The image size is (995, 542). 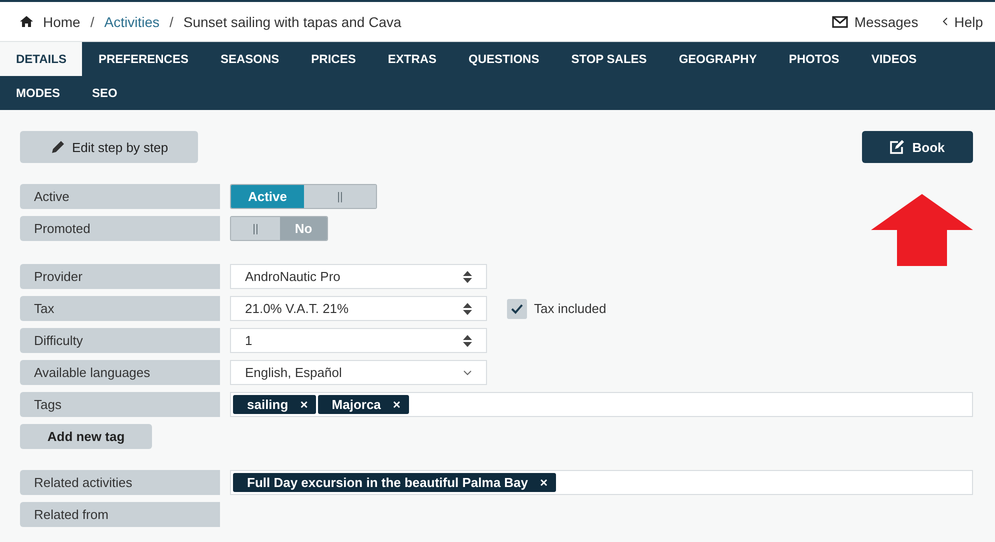 I want to click on nav-tab: SEO, so click(x=105, y=93).